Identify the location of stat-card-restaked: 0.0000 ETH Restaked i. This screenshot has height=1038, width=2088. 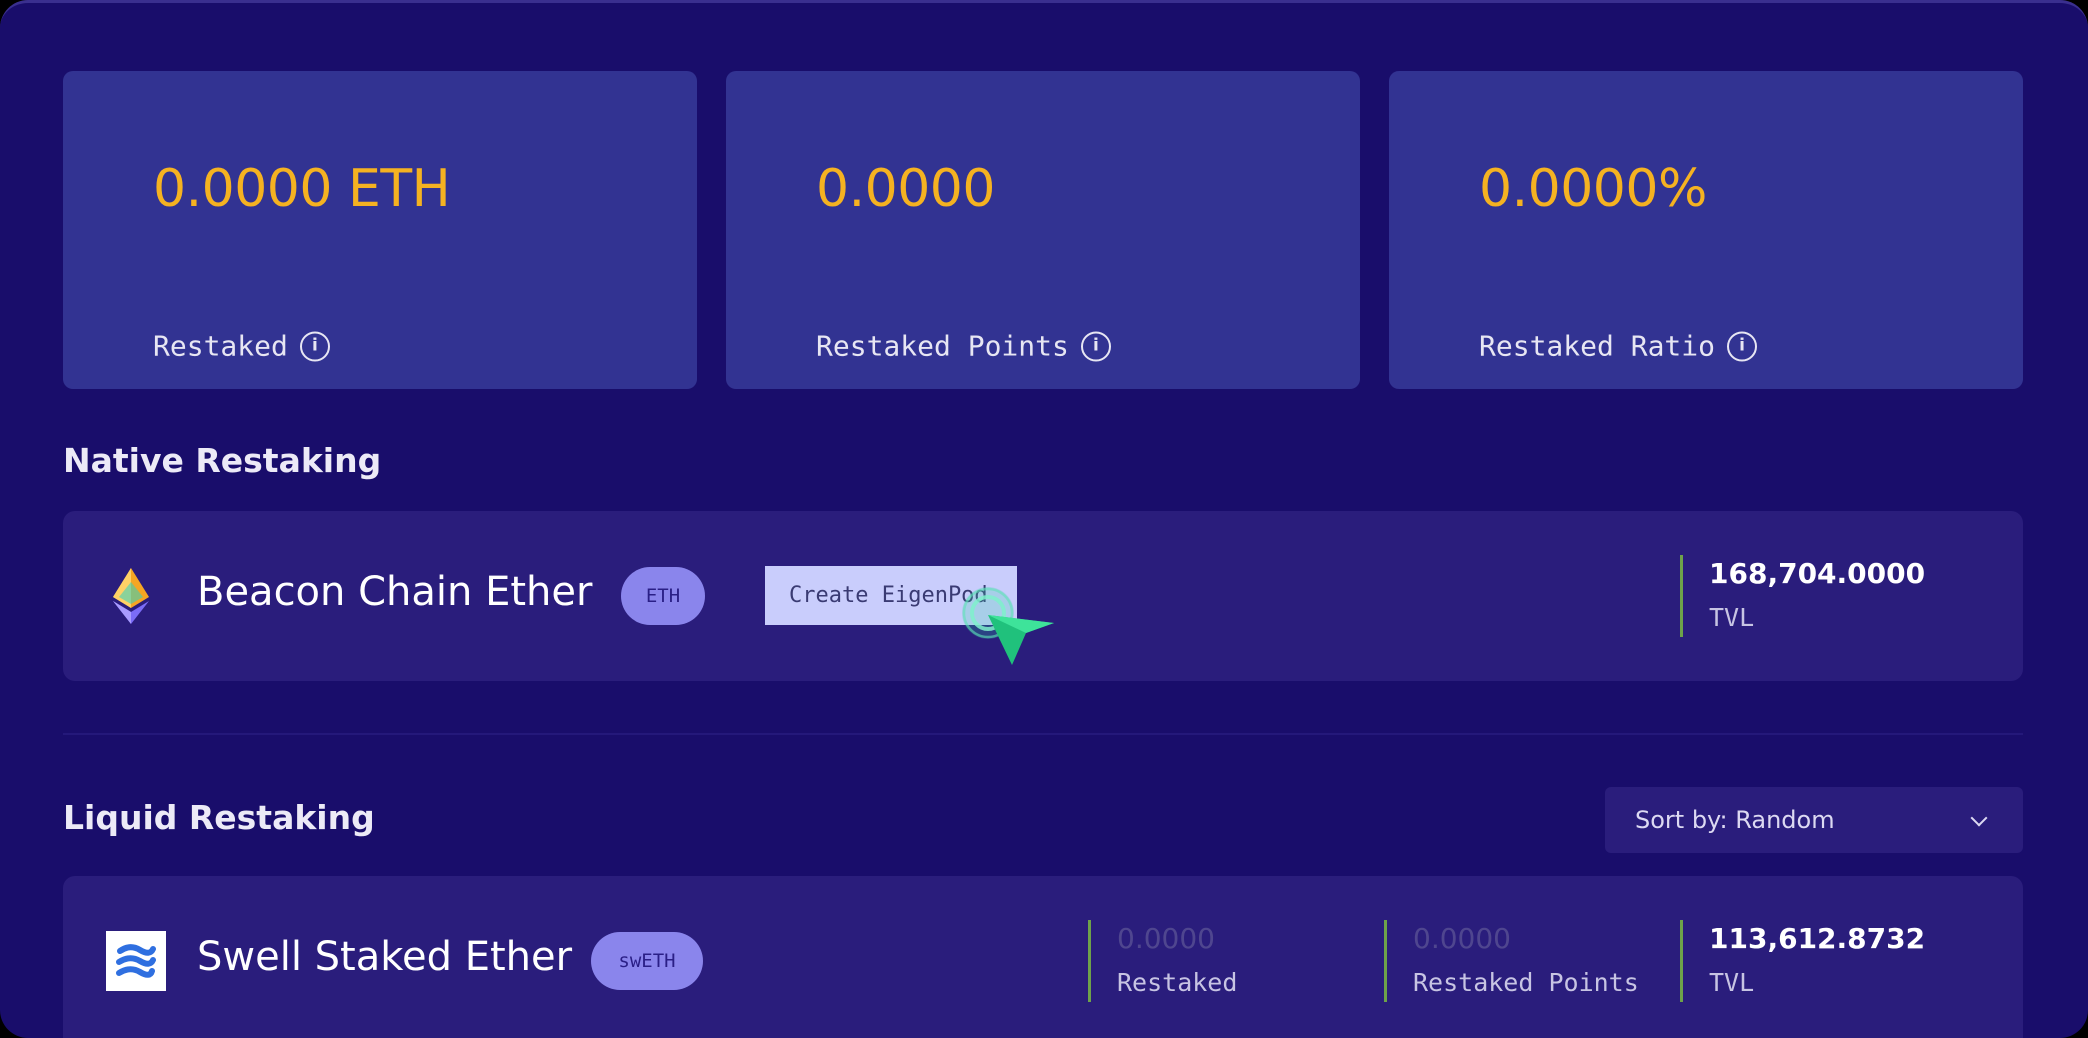
(380, 230).